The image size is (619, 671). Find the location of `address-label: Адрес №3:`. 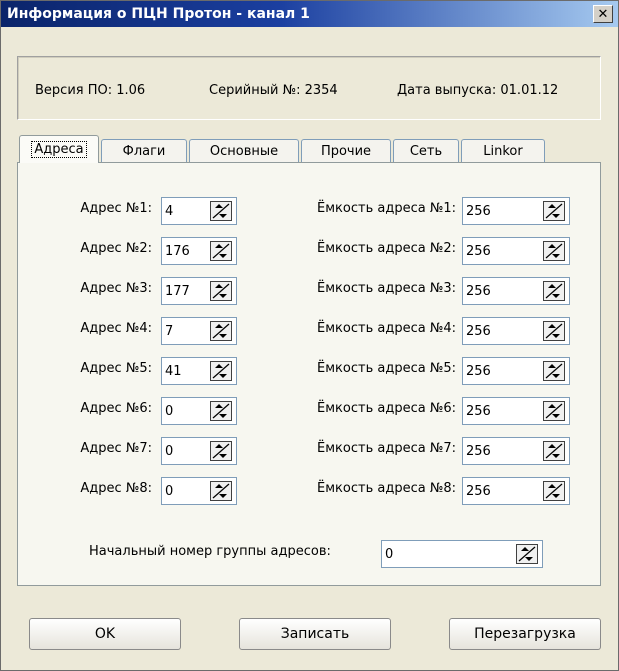

address-label: Адрес №3: is located at coordinates (116, 288).